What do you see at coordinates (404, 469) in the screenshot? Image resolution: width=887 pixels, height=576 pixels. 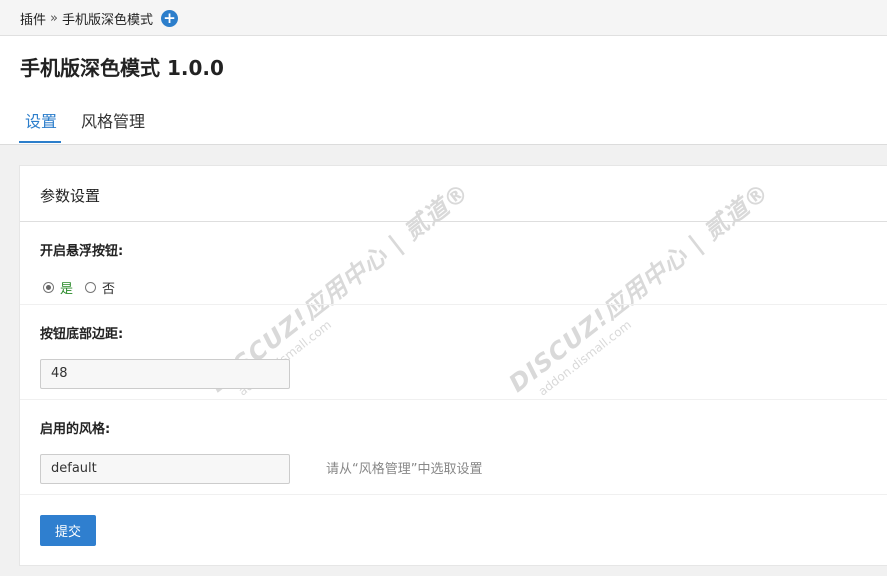 I see `style-hint: 请从“风格管理”中选取设置` at bounding box center [404, 469].